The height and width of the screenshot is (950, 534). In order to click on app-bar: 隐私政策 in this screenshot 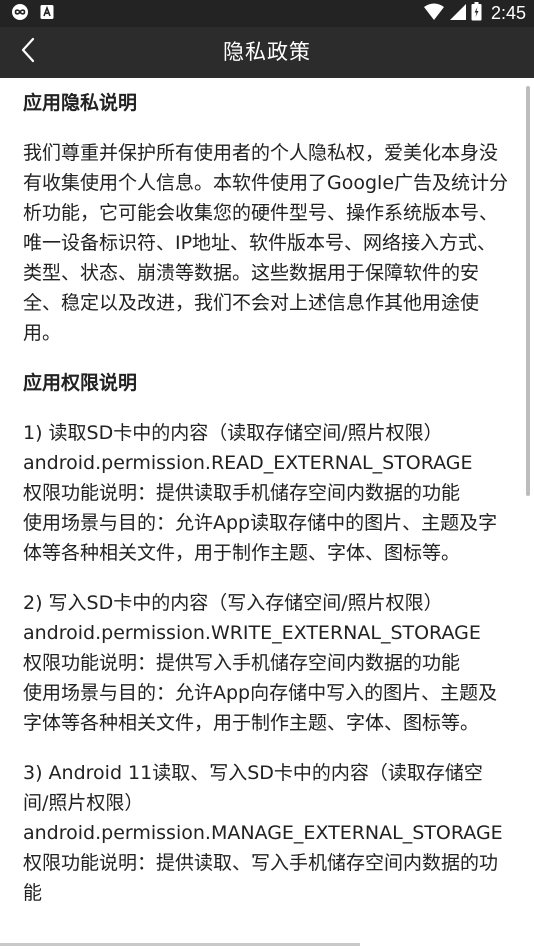, I will do `click(267, 52)`.